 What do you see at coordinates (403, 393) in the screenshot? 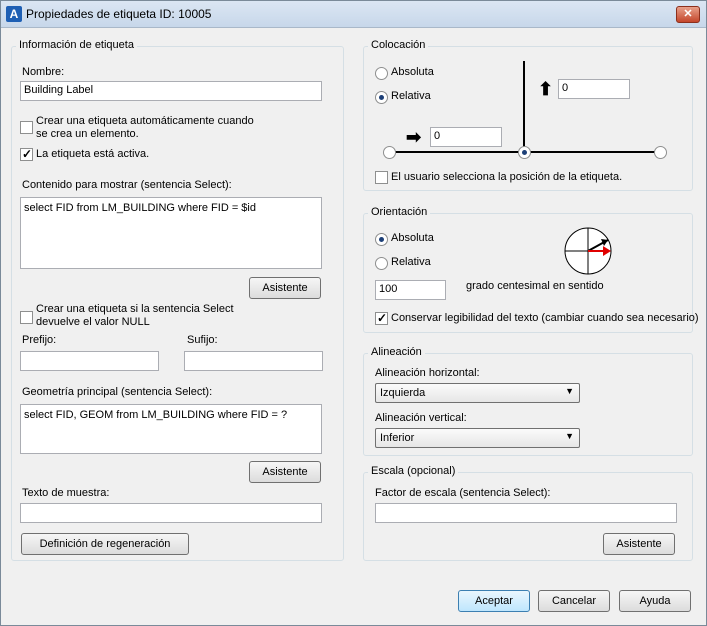
I see `horizontal-alignment-value: Izquierda` at bounding box center [403, 393].